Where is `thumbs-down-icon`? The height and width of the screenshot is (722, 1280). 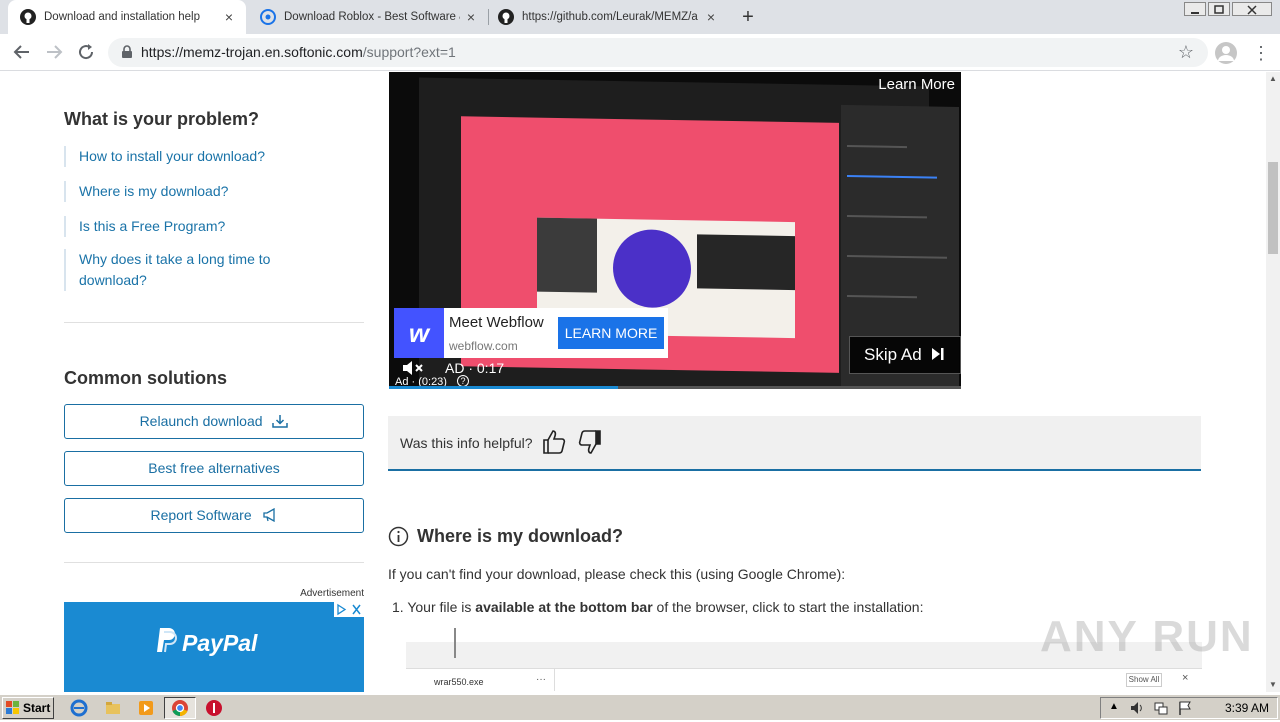 thumbs-down-icon is located at coordinates (590, 442).